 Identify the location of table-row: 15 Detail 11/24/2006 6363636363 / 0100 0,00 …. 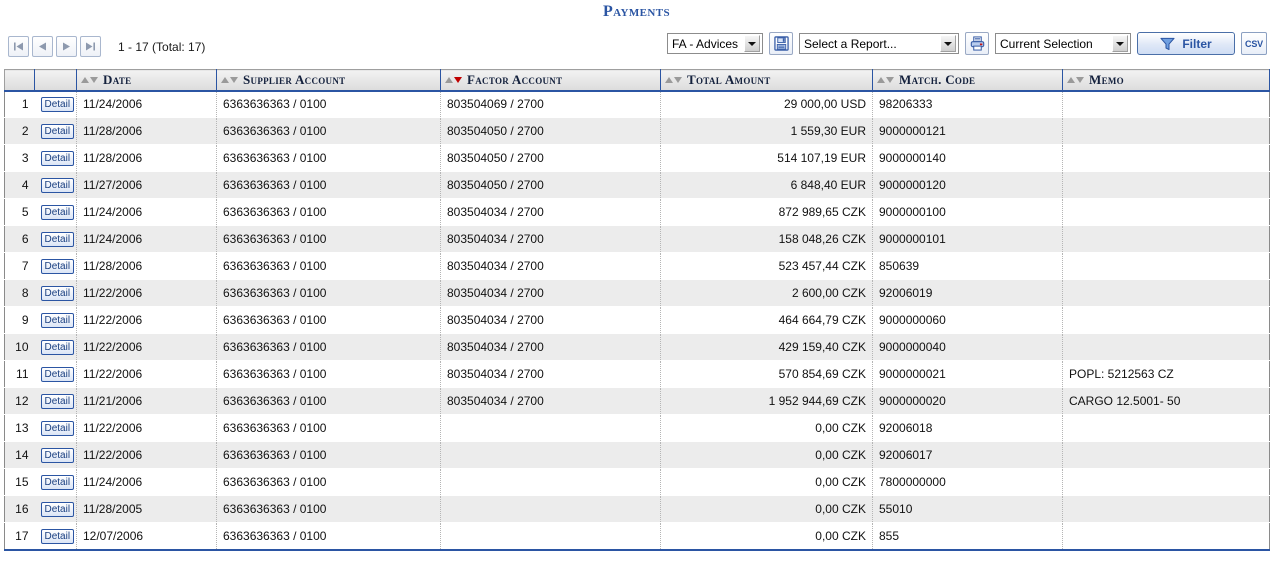
(637, 482).